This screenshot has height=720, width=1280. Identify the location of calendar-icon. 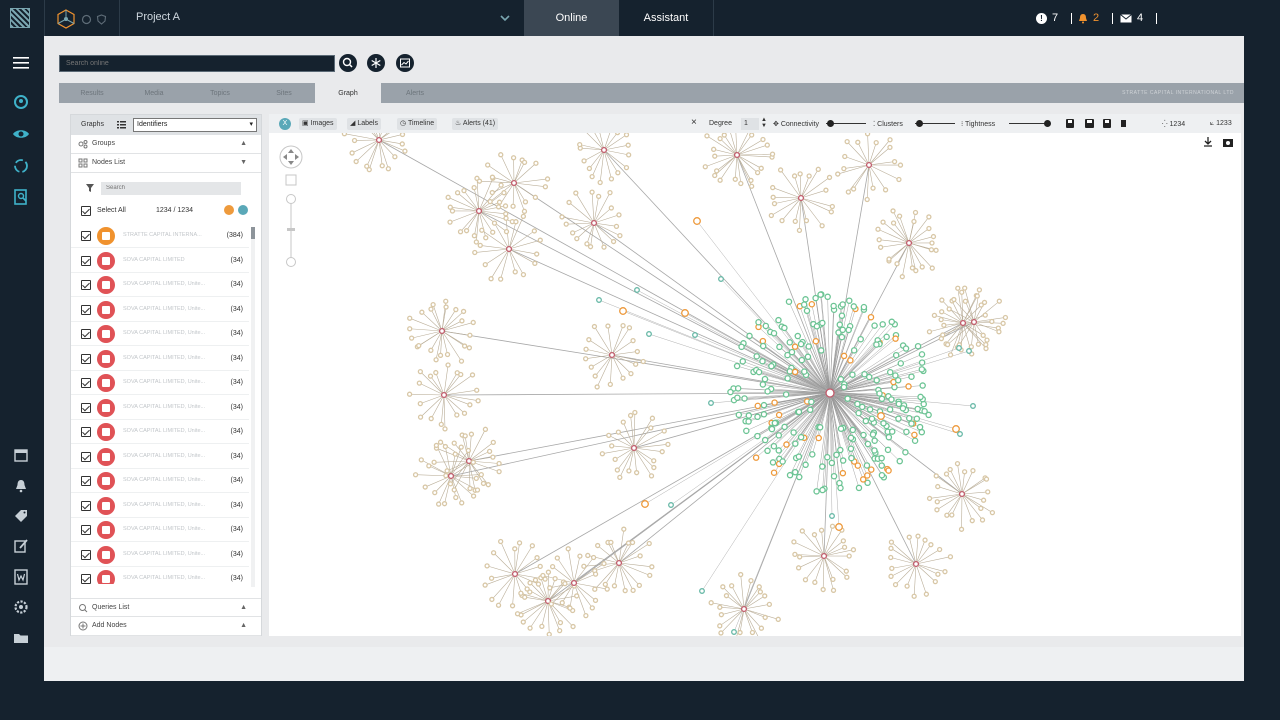
(21, 455).